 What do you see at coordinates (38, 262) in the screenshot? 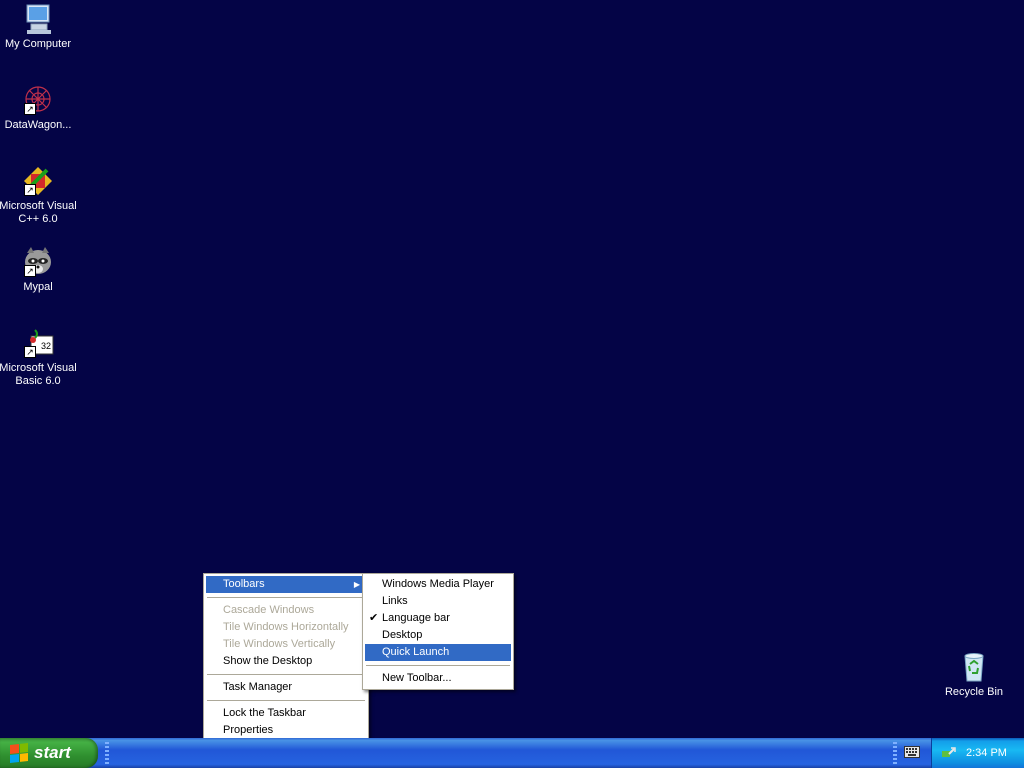
I see `mypal-raccoon-icon: ↗` at bounding box center [38, 262].